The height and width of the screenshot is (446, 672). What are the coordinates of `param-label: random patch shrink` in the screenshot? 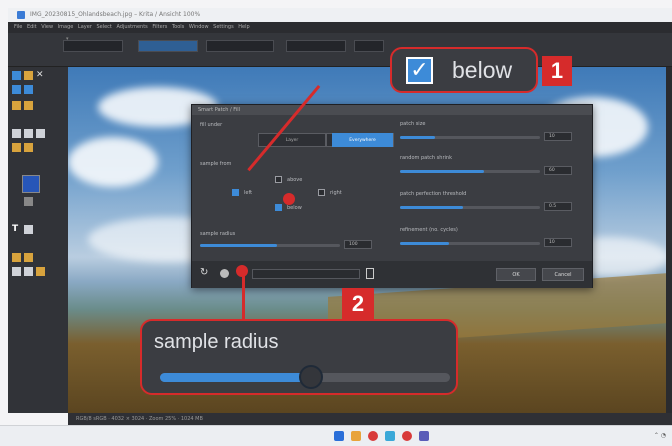 It's located at (426, 158).